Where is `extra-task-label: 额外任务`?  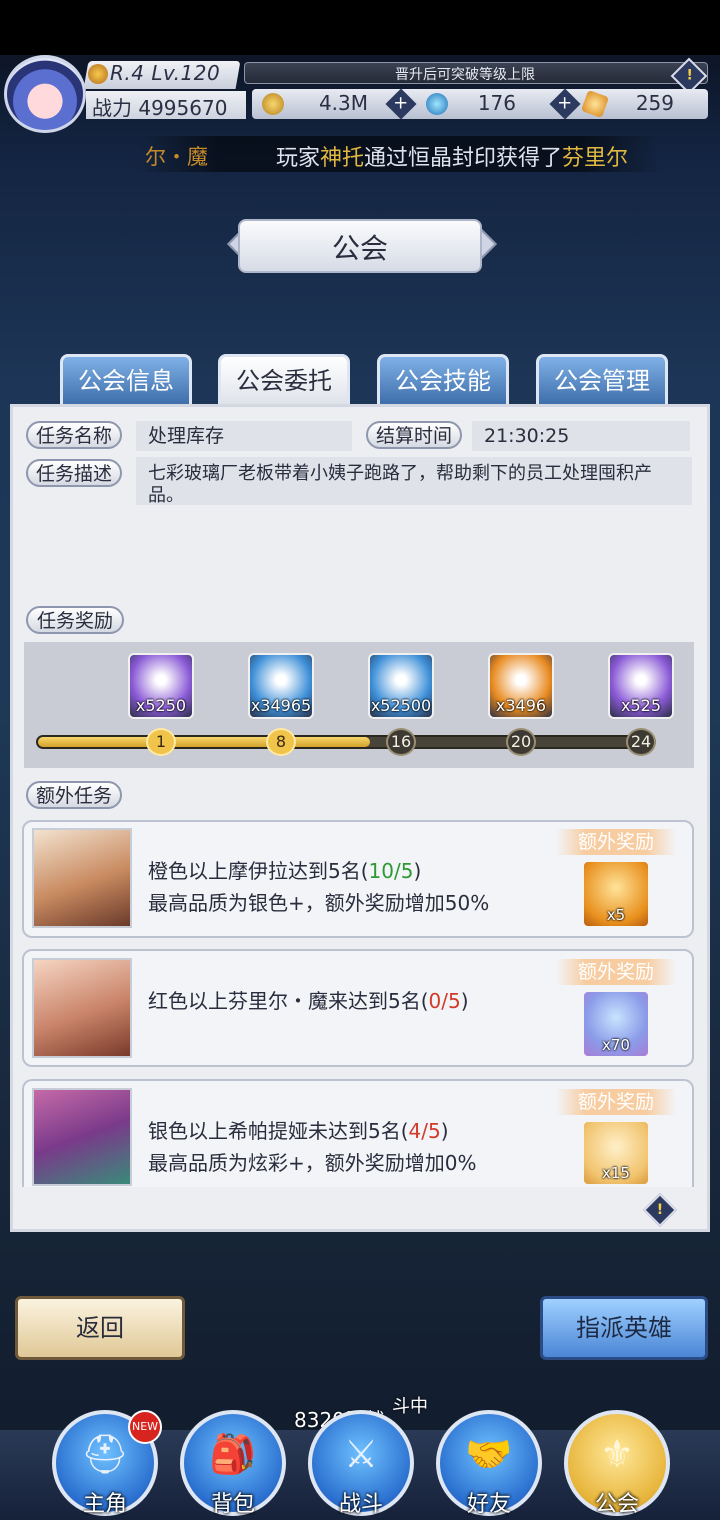
extra-task-label: 额外任务 is located at coordinates (74, 795).